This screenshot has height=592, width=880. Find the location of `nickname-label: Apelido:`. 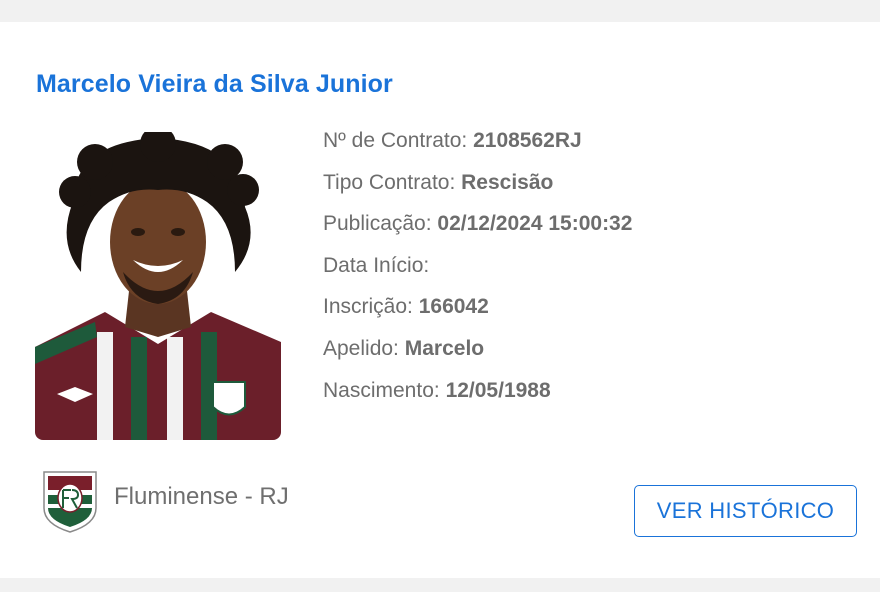

nickname-label: Apelido: is located at coordinates (361, 348).